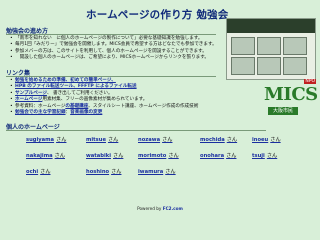 Image resolution: width=320 pixels, height=240 pixels. What do you see at coordinates (38, 171) in the screenshot?
I see `member-link: ochi さん` at bounding box center [38, 171].